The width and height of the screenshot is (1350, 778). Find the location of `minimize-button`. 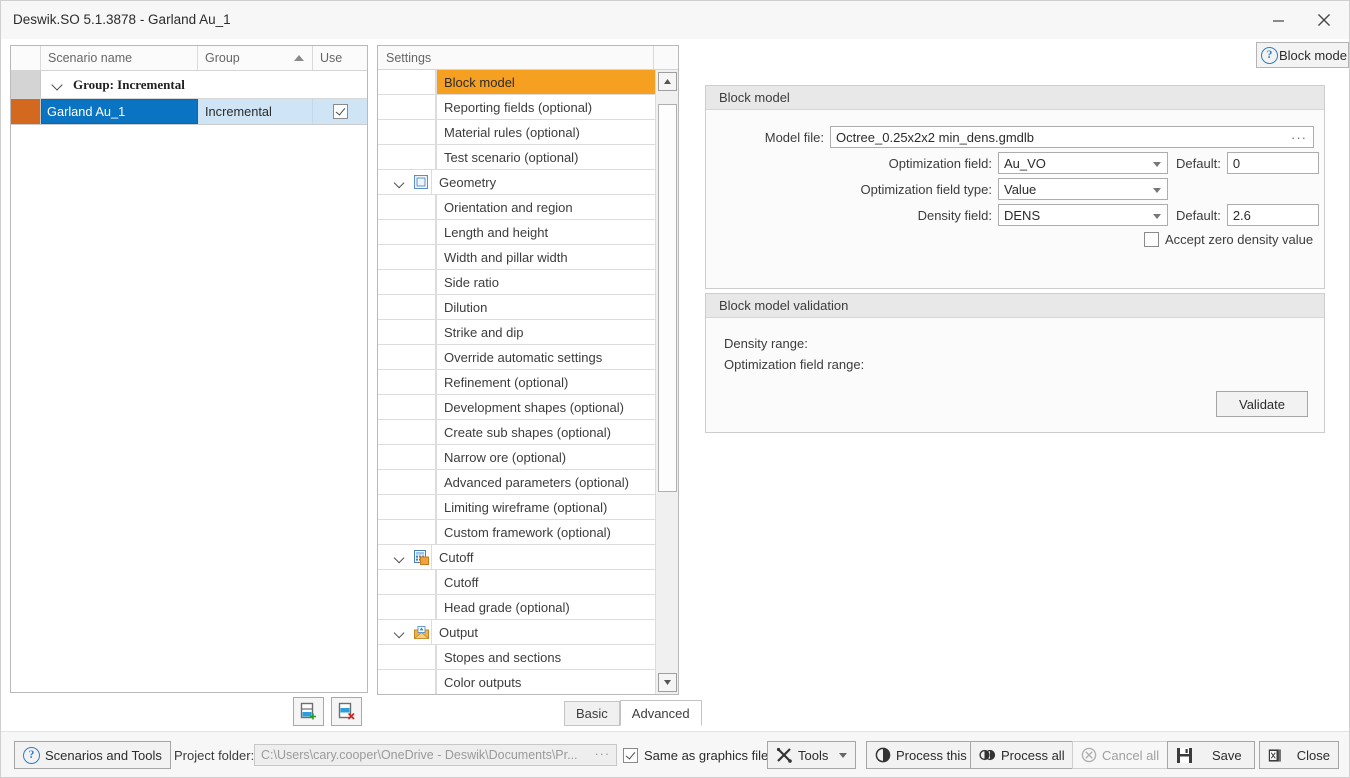

minimize-button is located at coordinates (1278, 20).